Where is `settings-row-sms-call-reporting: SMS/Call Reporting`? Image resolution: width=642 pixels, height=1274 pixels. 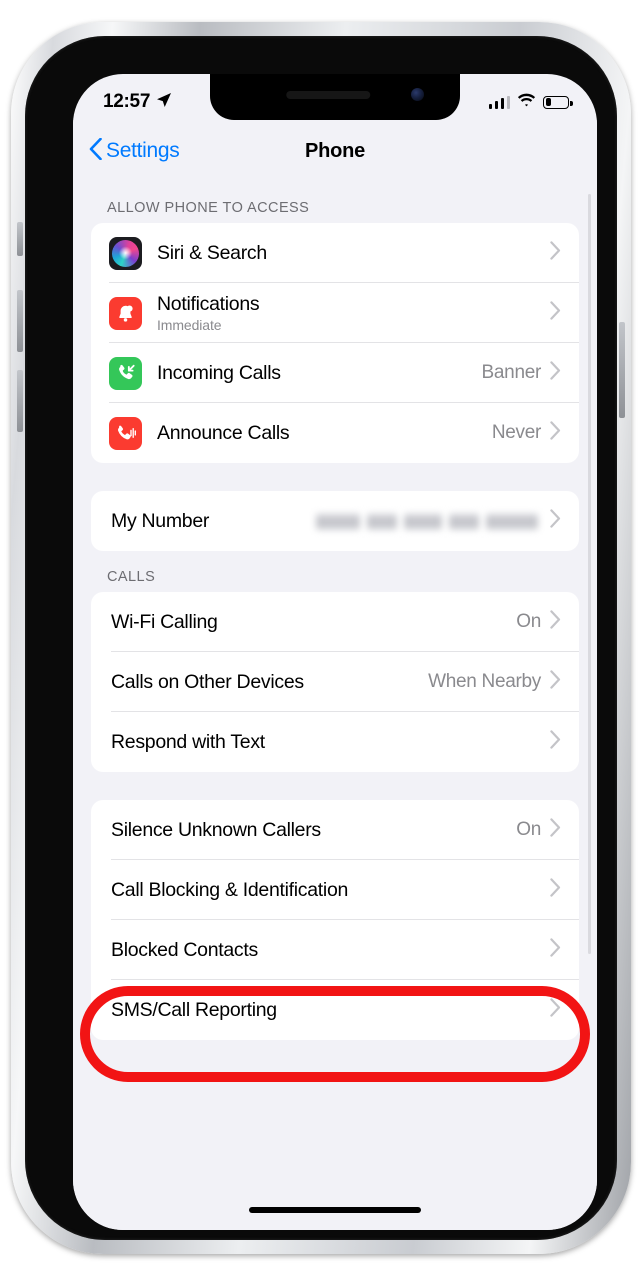 settings-row-sms-call-reporting: SMS/Call Reporting is located at coordinates (335, 1010).